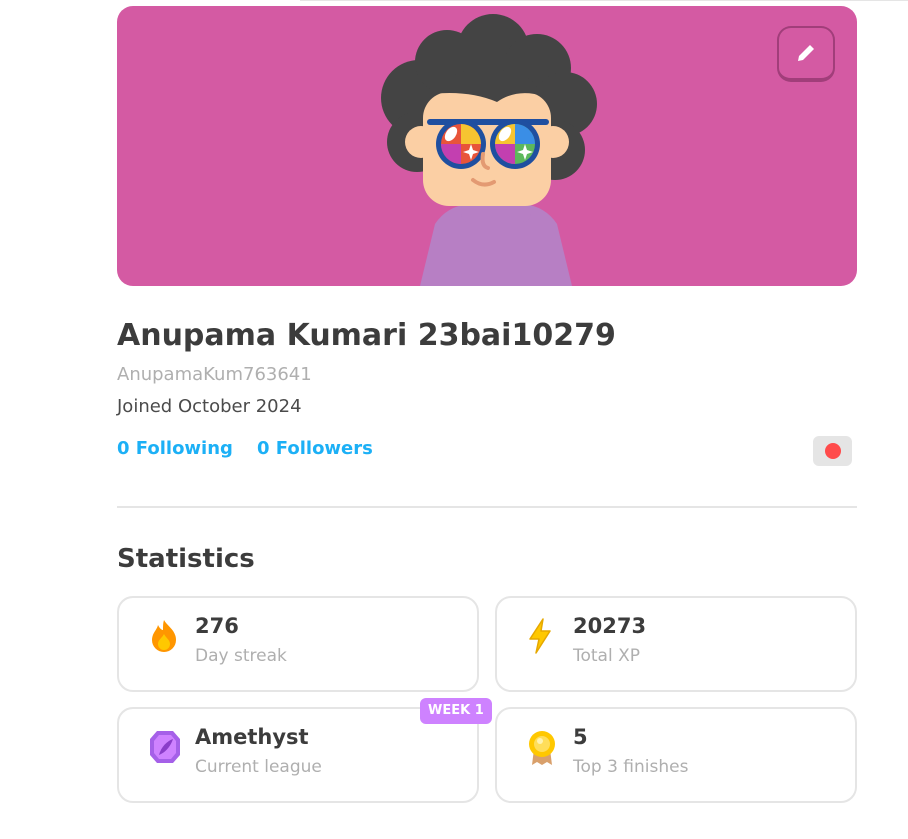 Image resolution: width=908 pixels, height=839 pixels. What do you see at coordinates (258, 767) in the screenshot?
I see `stat-label: Current league` at bounding box center [258, 767].